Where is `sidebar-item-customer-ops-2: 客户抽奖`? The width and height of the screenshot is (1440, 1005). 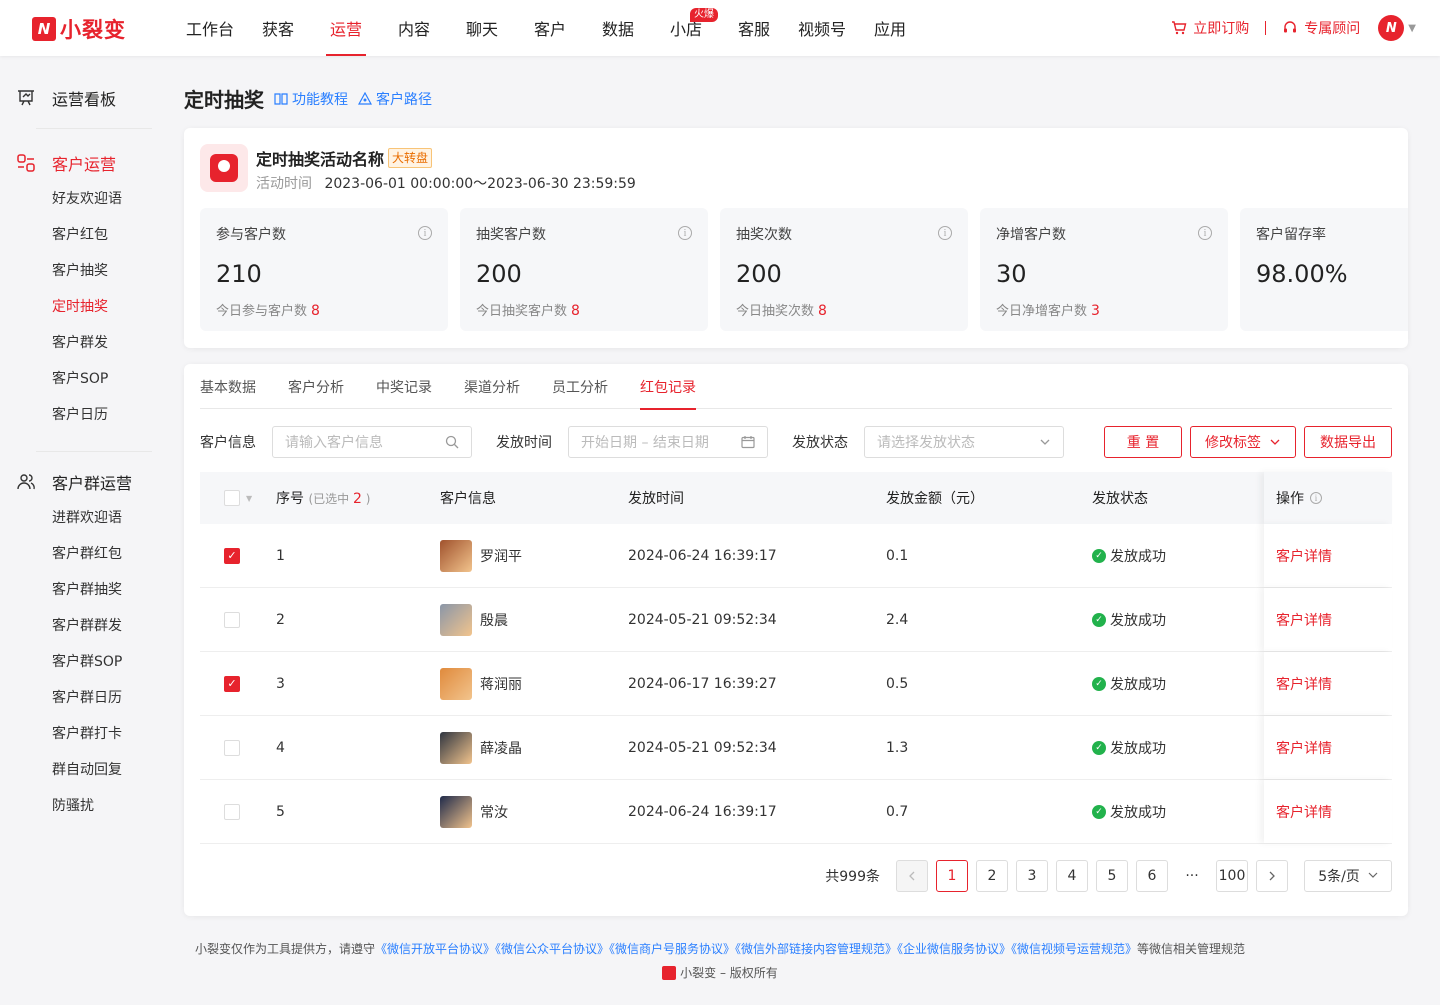
sidebar-item-customer-ops-2: 客户抽奖 is located at coordinates (92, 271).